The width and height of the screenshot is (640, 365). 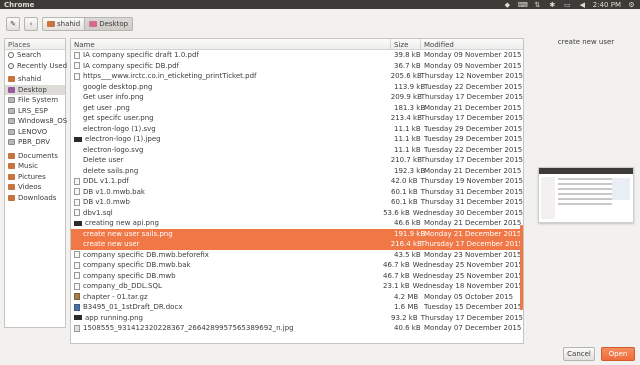 I want to click on file-name-cell: get user .png, so click(x=231, y=108).